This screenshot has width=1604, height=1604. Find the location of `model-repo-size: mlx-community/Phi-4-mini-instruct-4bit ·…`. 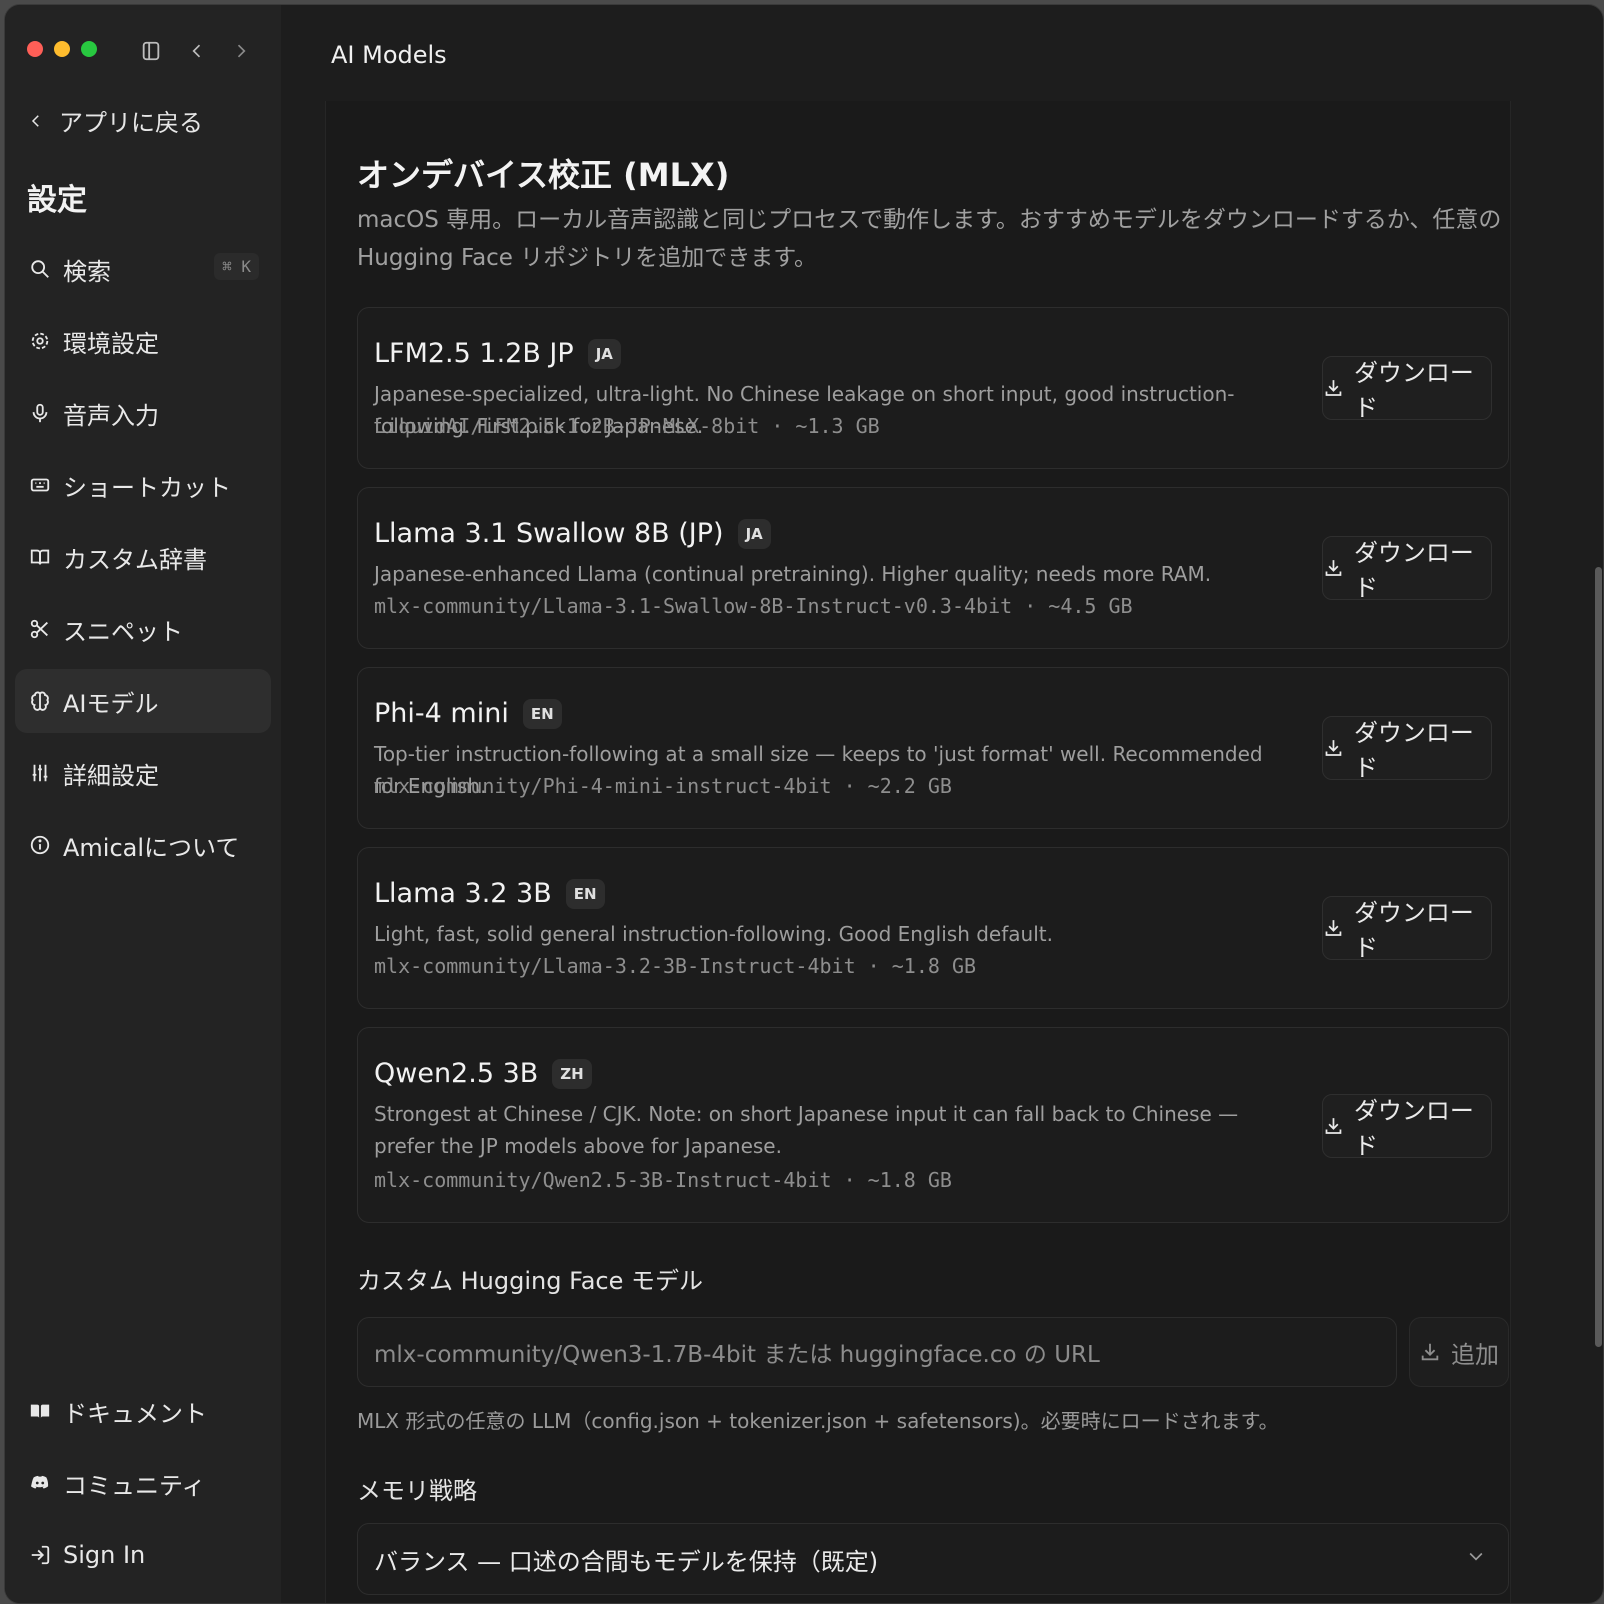

model-repo-size: mlx-community/Phi-4-mini-instruct-4bit ·… is located at coordinates (663, 786).